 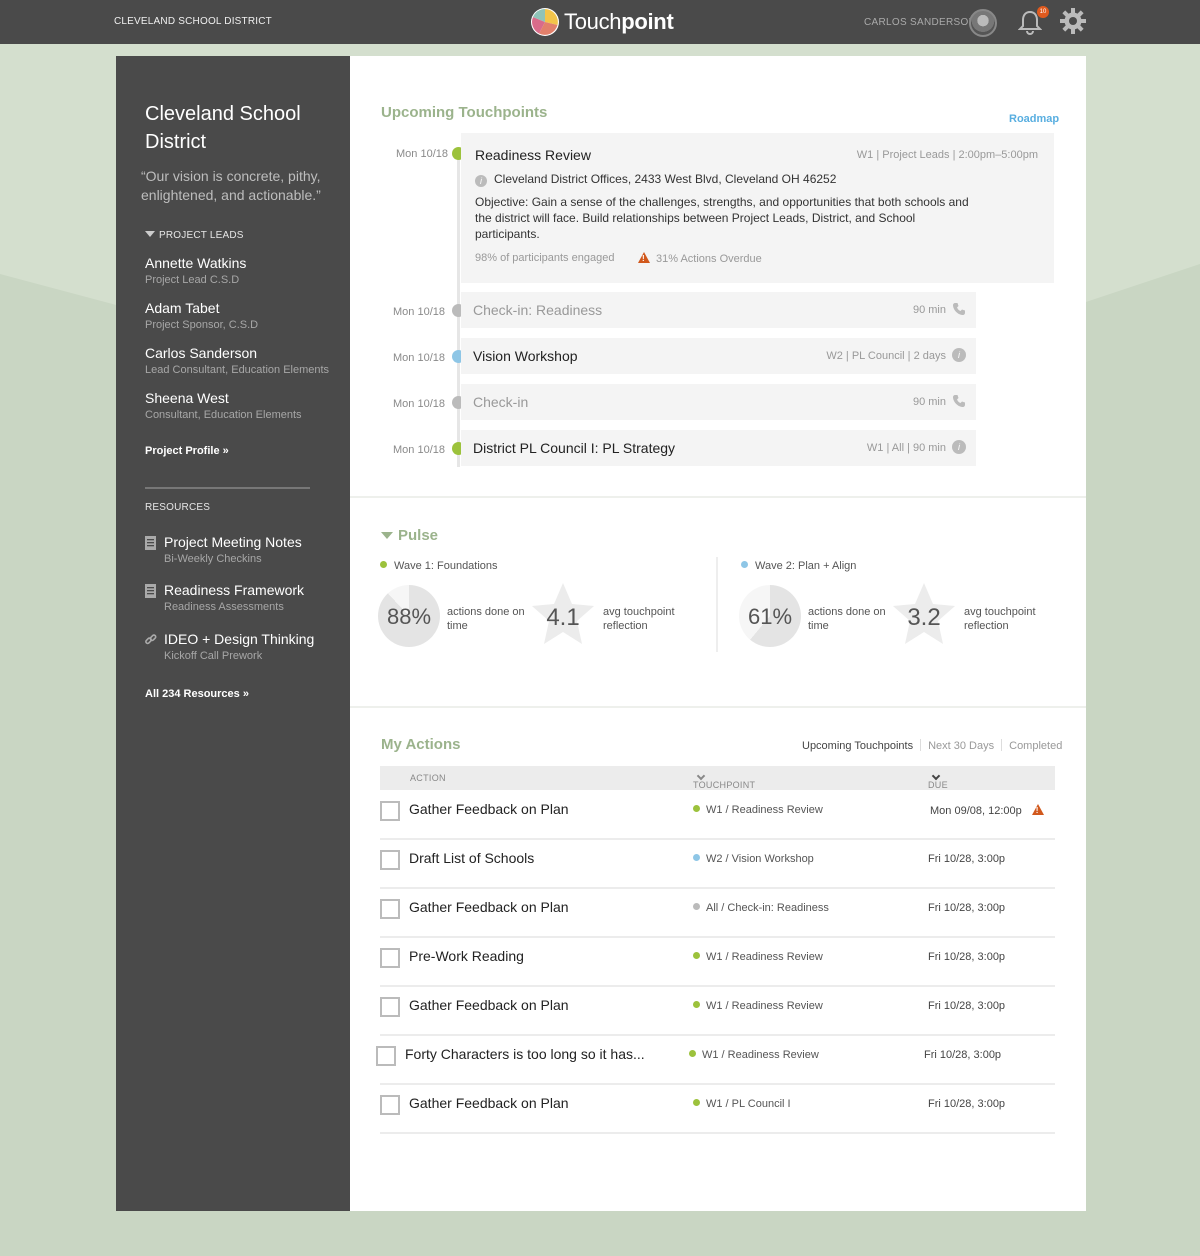 I want to click on user-name: CARLOS SANDERSON, so click(x=920, y=22).